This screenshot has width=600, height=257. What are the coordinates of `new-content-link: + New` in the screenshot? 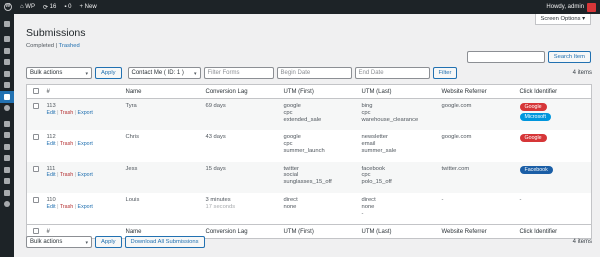 It's located at (88, 7).